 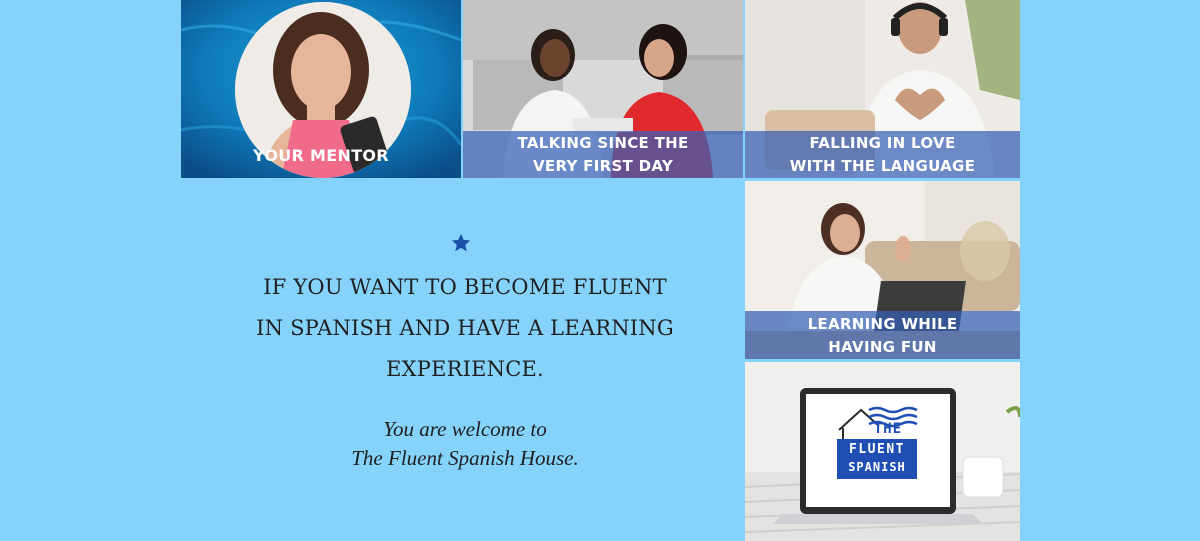 I want to click on headline-line3: EXPERIENCE., so click(x=465, y=369).